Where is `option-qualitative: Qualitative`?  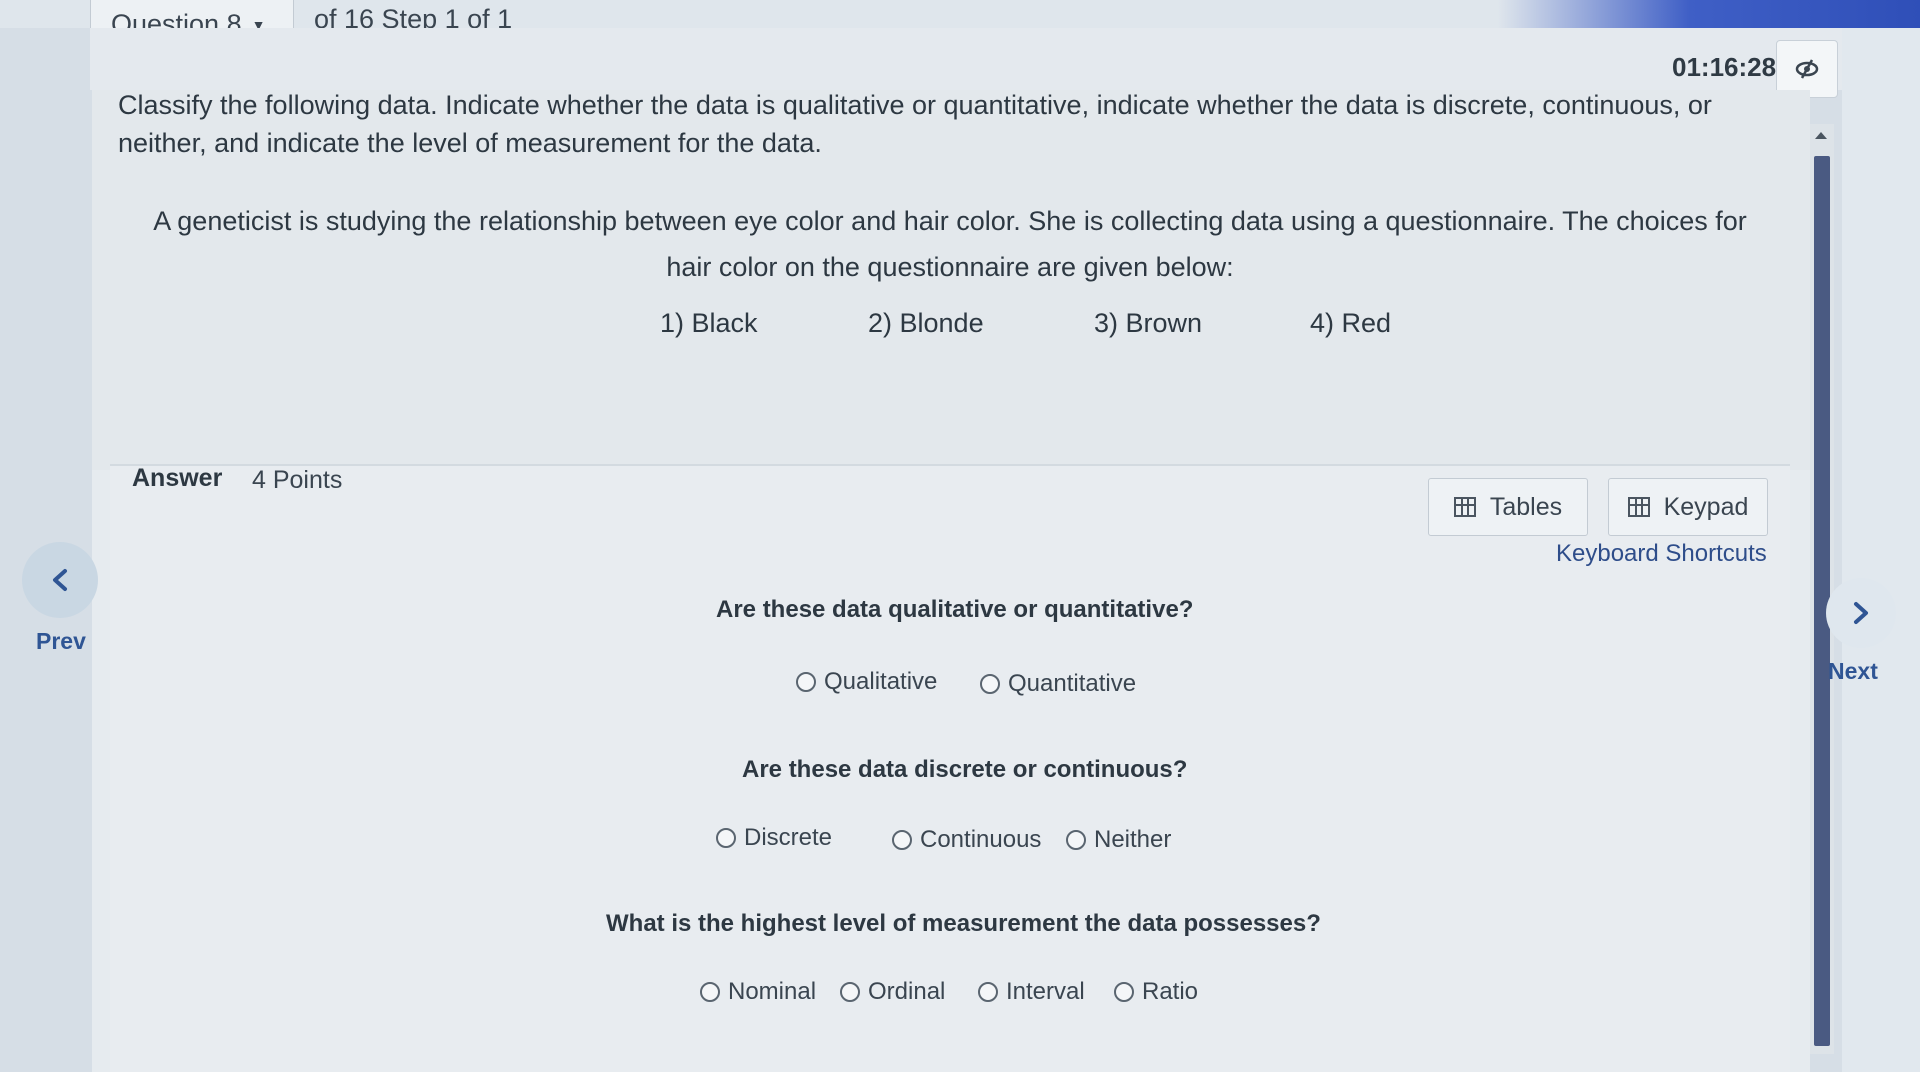 option-qualitative: Qualitative is located at coordinates (866, 682).